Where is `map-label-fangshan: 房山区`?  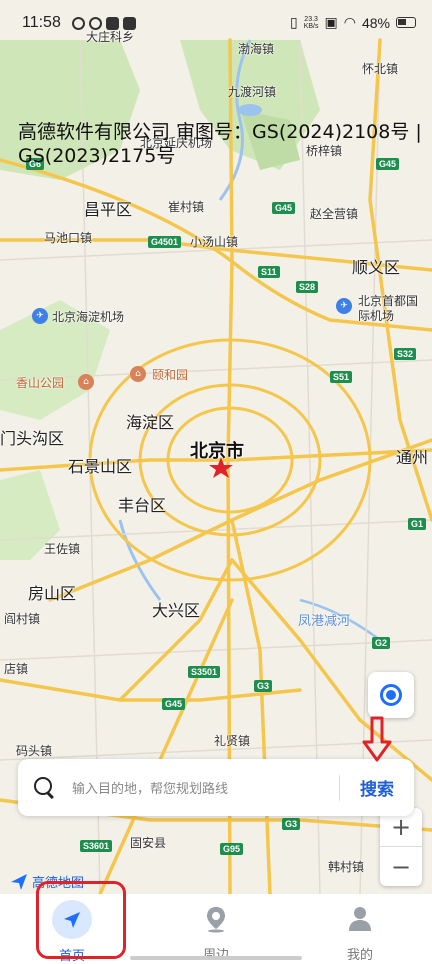
map-label-fangshan: 房山区 is located at coordinates (52, 593).